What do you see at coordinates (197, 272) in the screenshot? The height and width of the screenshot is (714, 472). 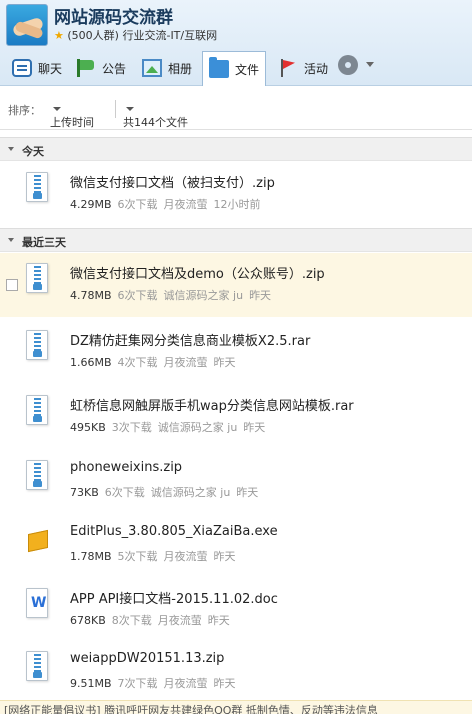 I see `file-name: 微信支付接口文档及demo（公众账号）.zip` at bounding box center [197, 272].